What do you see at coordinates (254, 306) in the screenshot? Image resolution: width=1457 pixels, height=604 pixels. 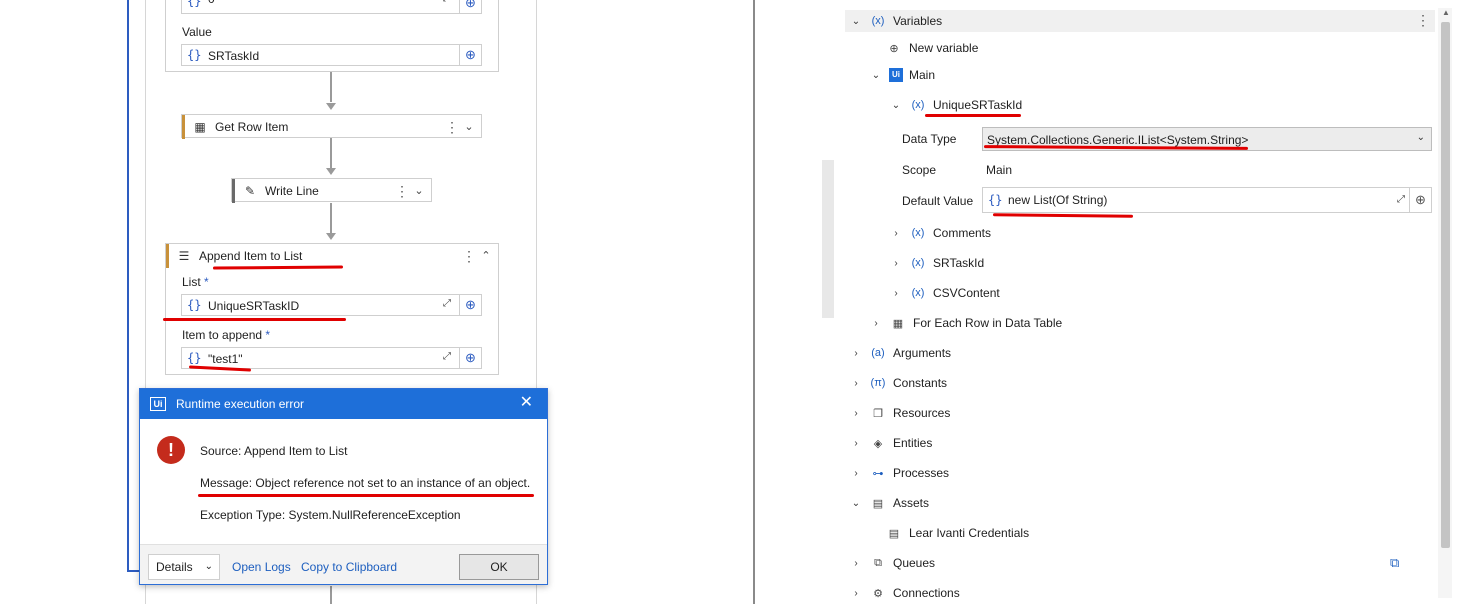 I see `list-field-value: UniqueSRTaskID` at bounding box center [254, 306].